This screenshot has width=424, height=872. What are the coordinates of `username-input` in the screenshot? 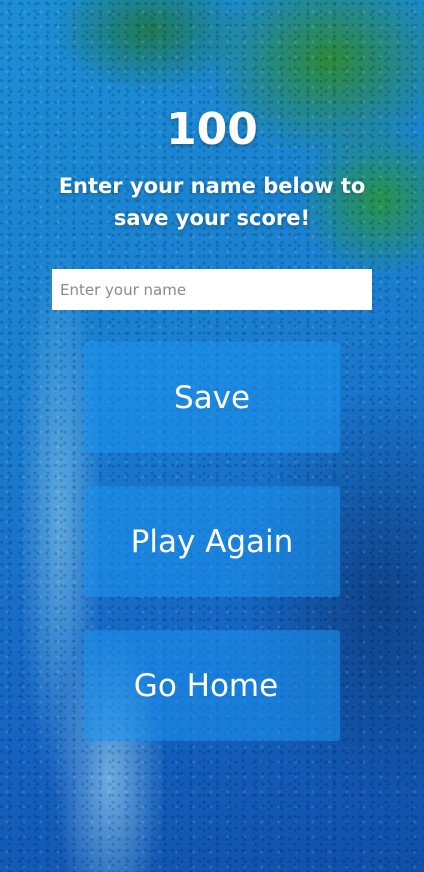 It's located at (212, 289).